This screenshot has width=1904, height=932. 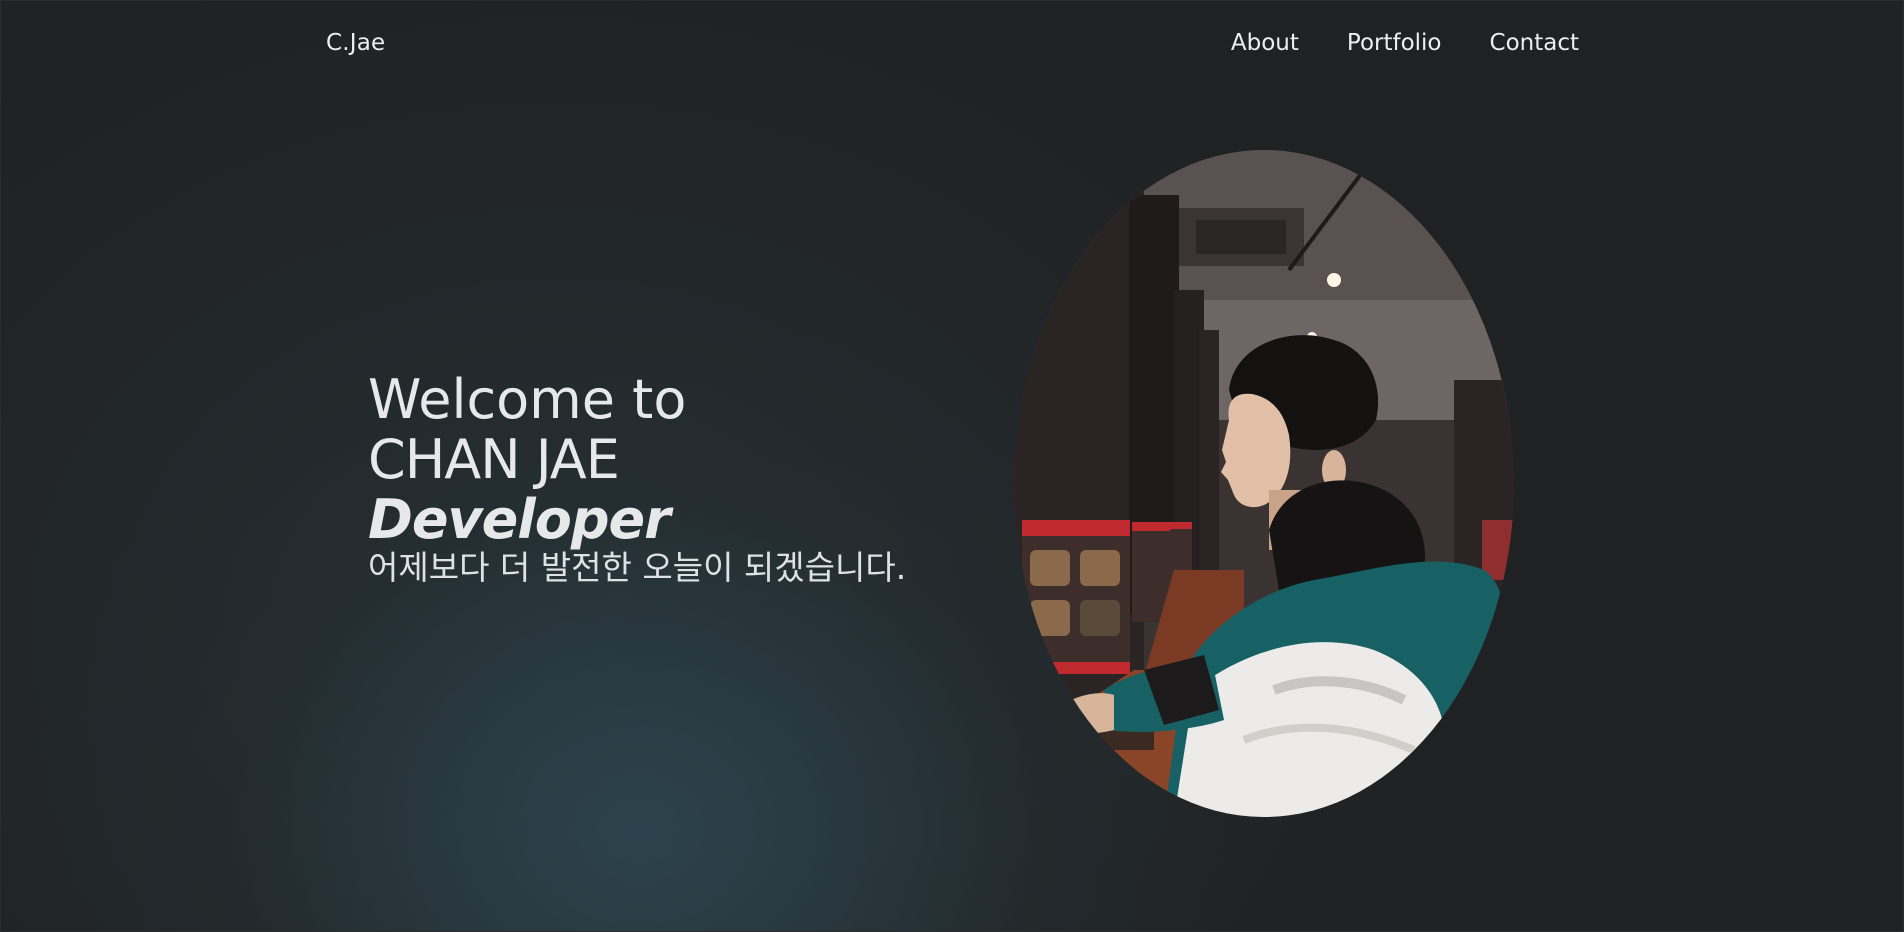 I want to click on nav-portfolio-link: Portfolio, so click(x=1394, y=43).